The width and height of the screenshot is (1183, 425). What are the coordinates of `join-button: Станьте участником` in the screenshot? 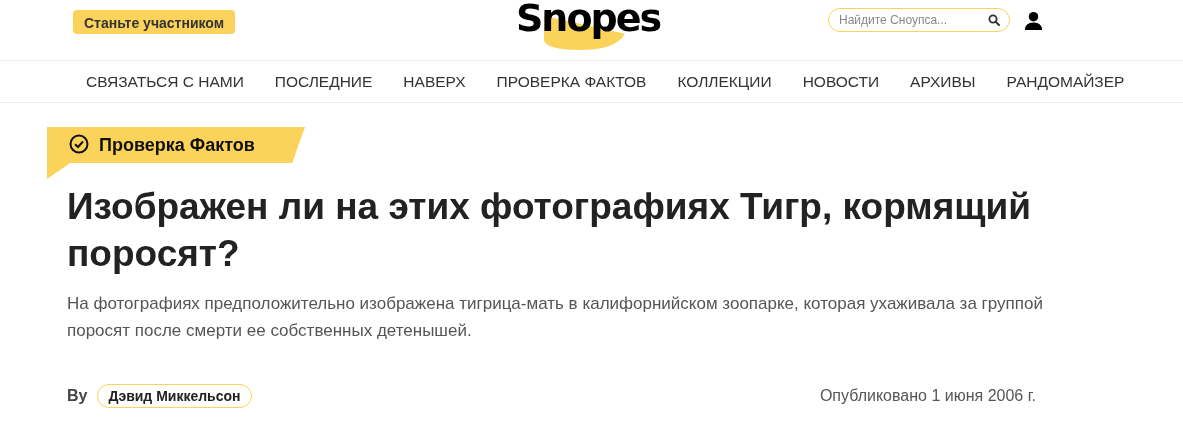 It's located at (154, 21).